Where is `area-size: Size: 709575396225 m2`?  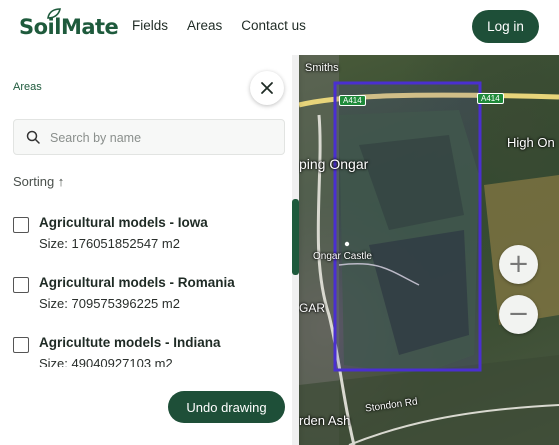
area-size: Size: 709575396225 m2 is located at coordinates (109, 303).